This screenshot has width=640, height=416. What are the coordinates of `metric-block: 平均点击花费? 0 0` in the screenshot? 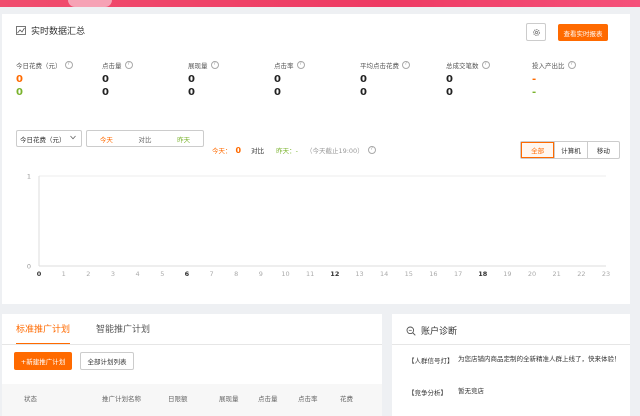 It's located at (403, 79).